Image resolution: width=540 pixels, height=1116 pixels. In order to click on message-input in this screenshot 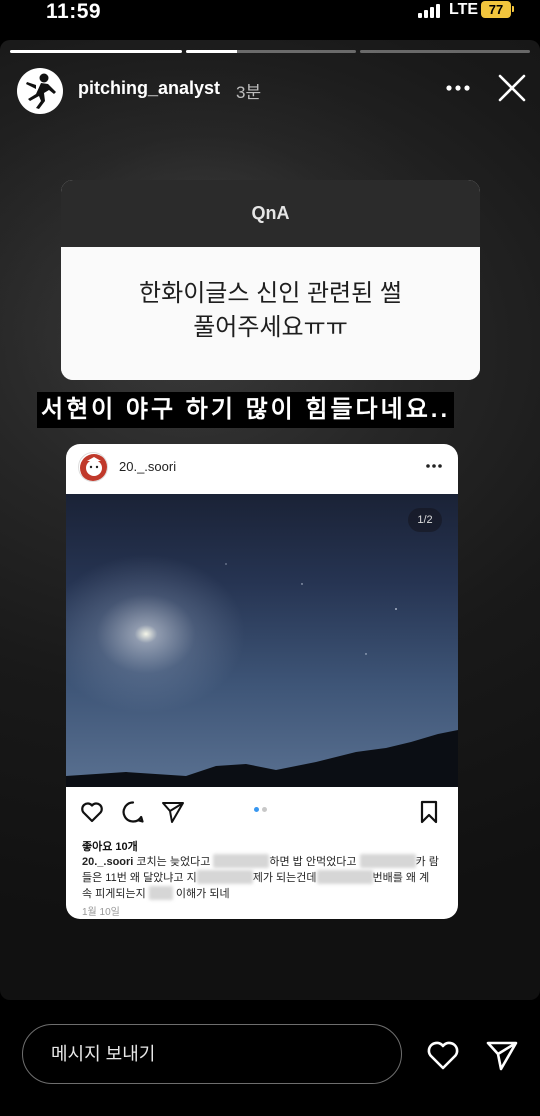, I will do `click(212, 1054)`.